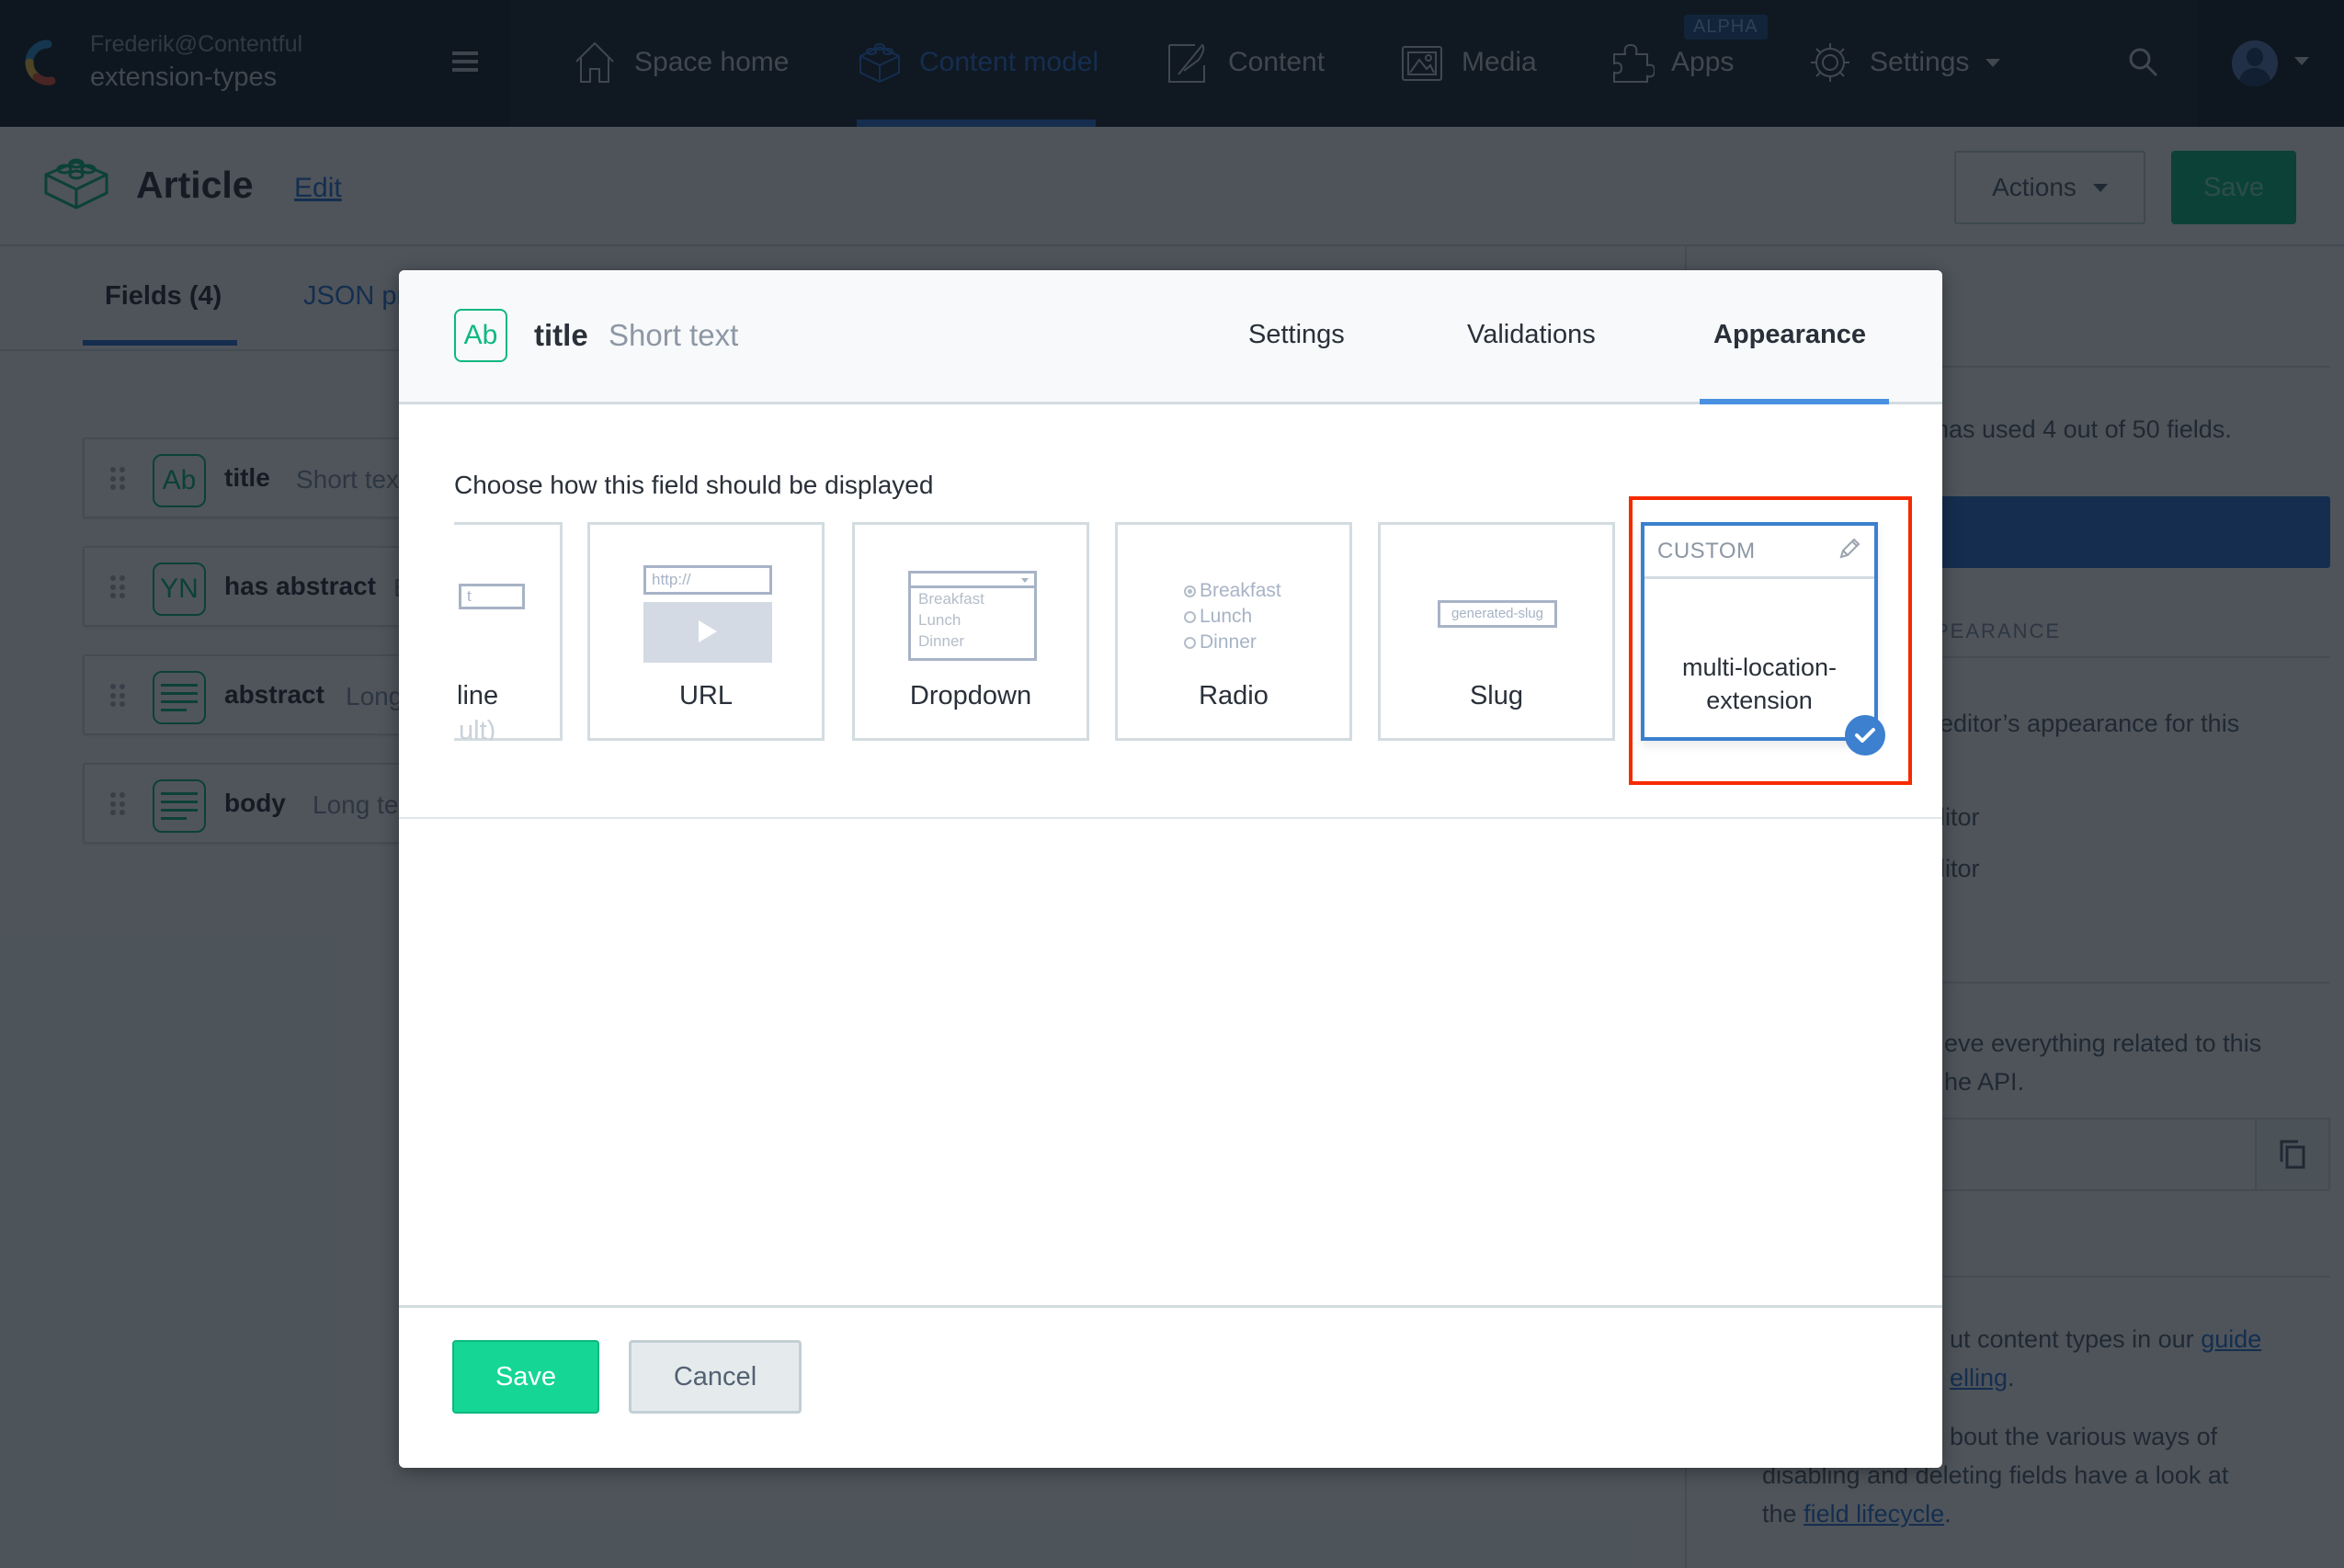 The image size is (2344, 1568). I want to click on tab-active-indicator, so click(1794, 401).